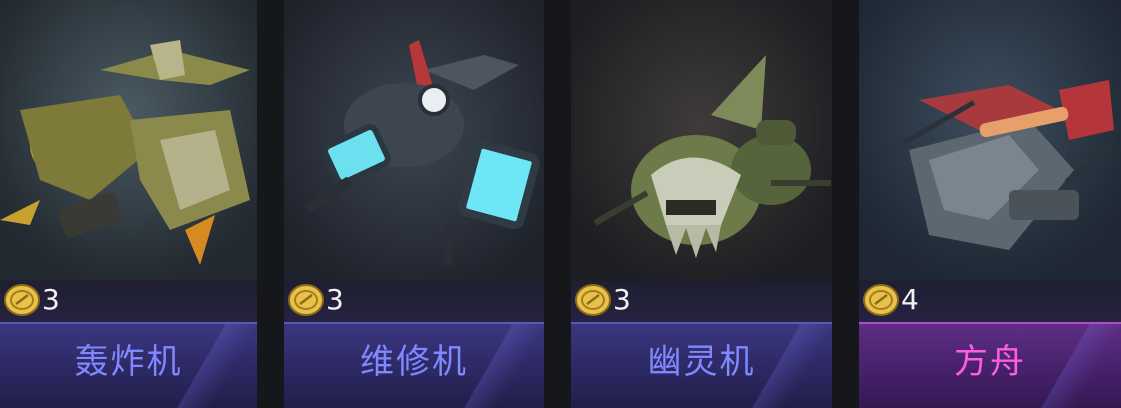 This screenshot has height=408, width=1121. What do you see at coordinates (128, 362) in the screenshot?
I see `card-name: 轰炸机` at bounding box center [128, 362].